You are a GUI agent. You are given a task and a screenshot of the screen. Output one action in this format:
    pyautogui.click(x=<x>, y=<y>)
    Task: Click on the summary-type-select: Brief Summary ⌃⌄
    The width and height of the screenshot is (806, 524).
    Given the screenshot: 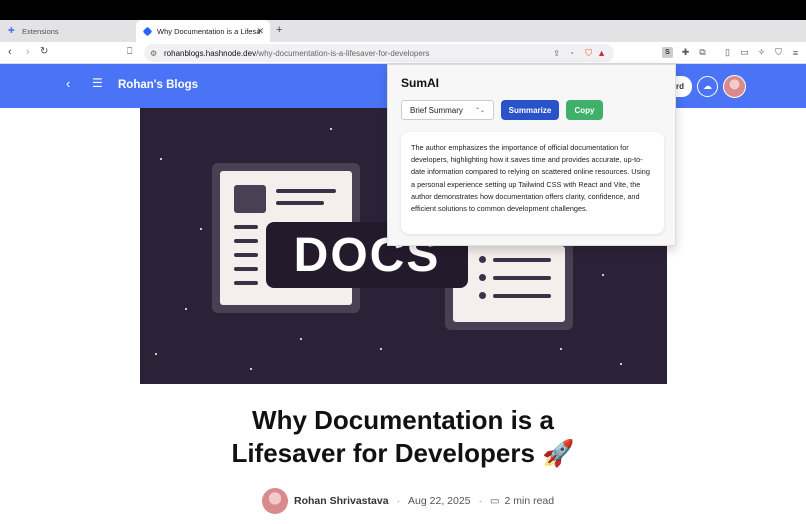 What is the action you would take?
    pyautogui.click(x=447, y=110)
    